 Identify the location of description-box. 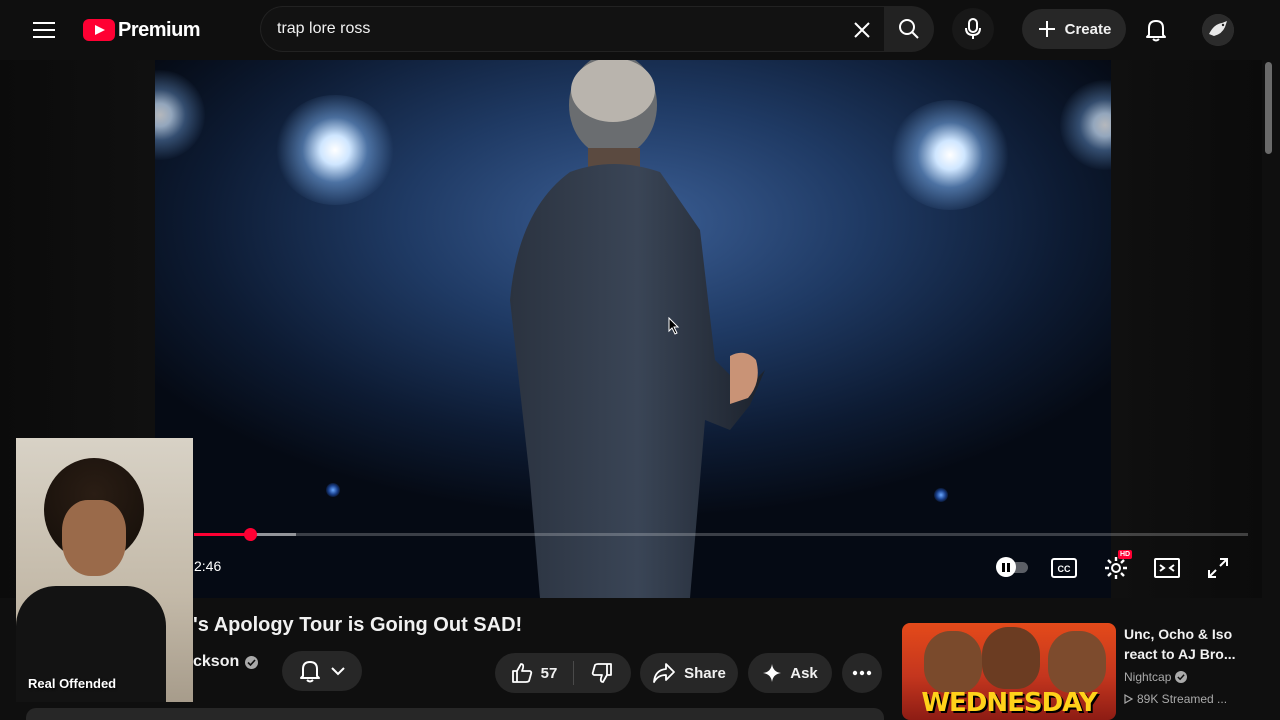
(455, 714).